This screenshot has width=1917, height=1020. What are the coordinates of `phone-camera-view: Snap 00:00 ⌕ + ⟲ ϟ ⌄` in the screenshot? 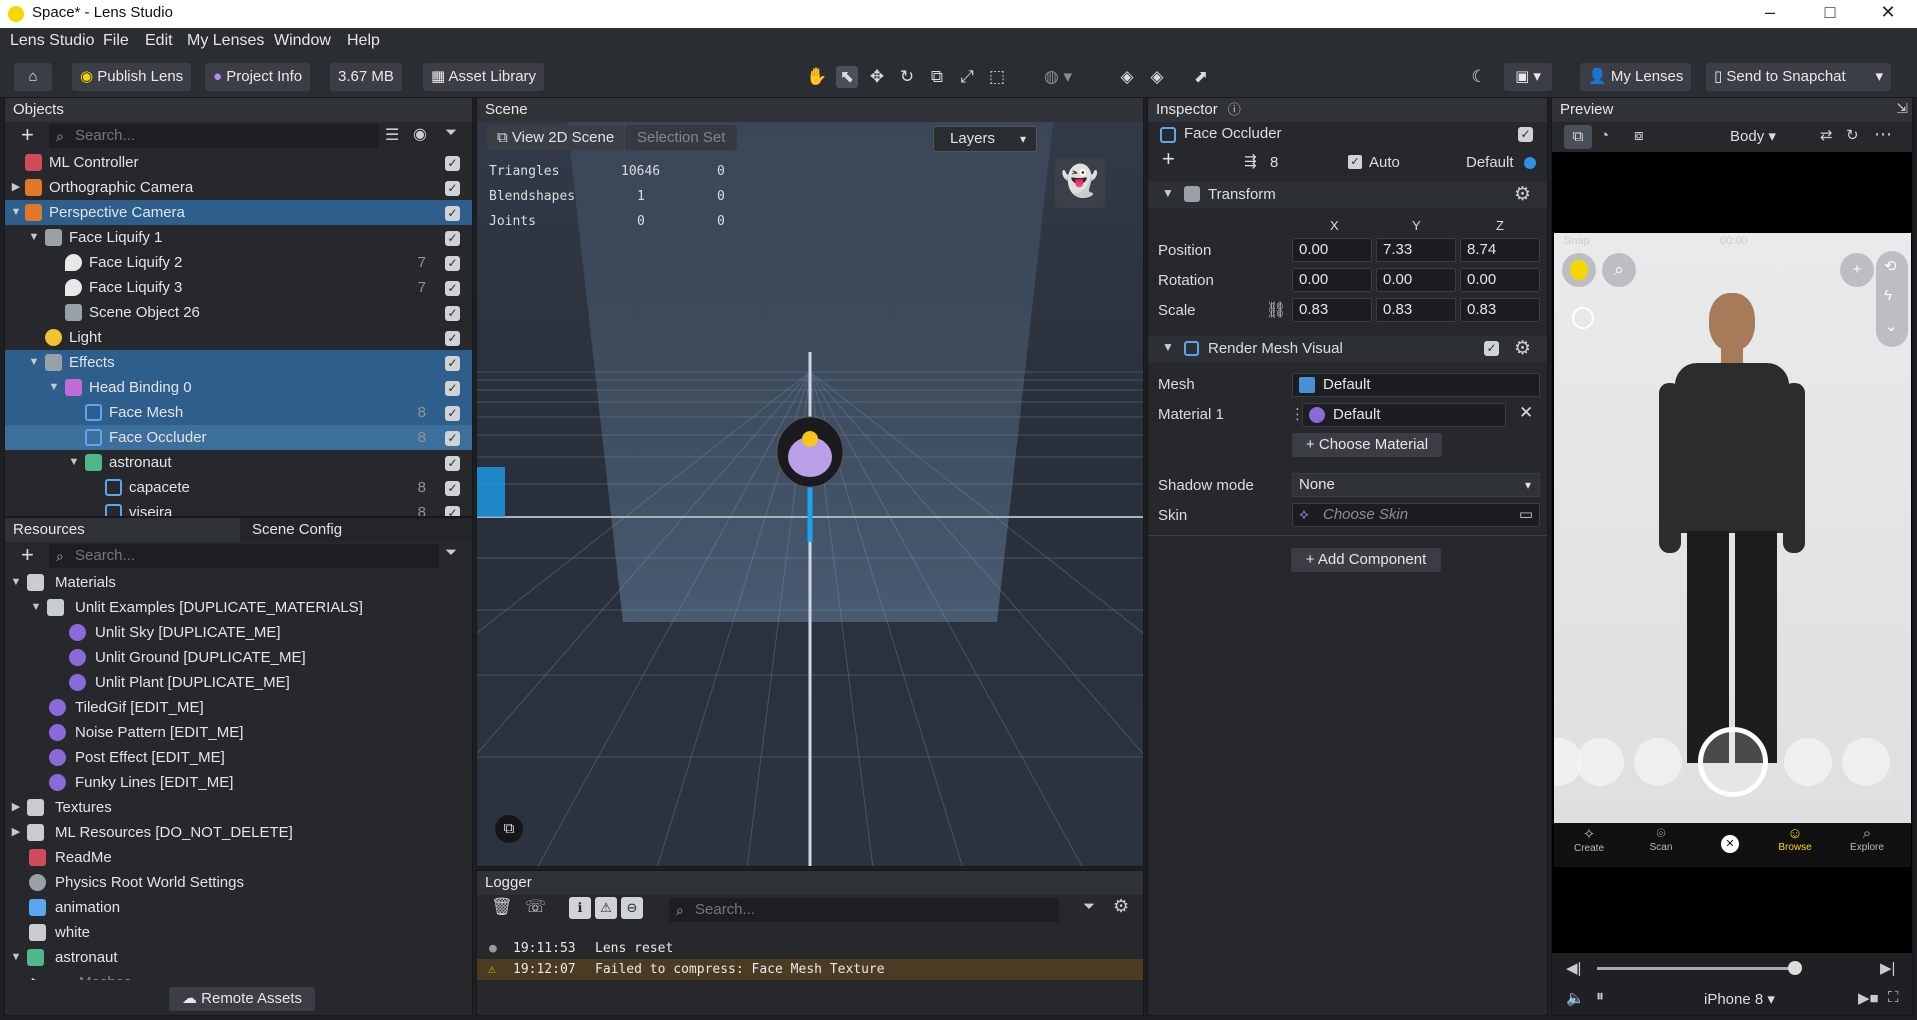 It's located at (1732, 528).